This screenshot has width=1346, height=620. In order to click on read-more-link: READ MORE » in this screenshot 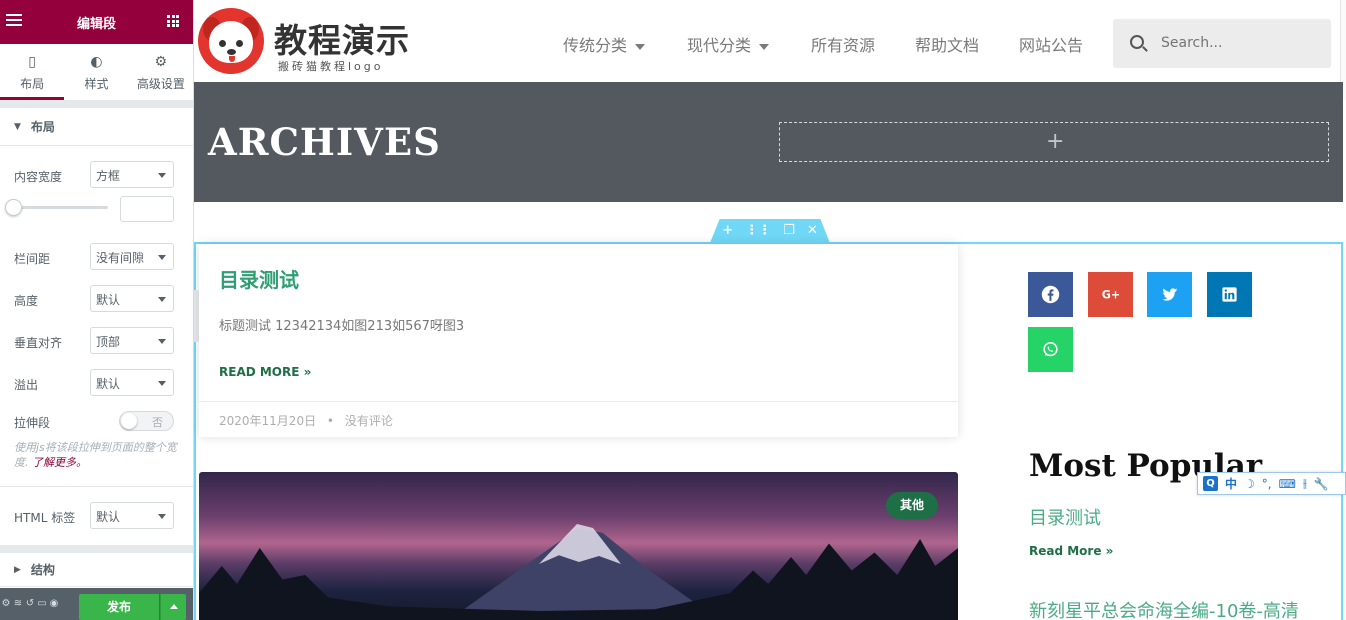, I will do `click(265, 372)`.